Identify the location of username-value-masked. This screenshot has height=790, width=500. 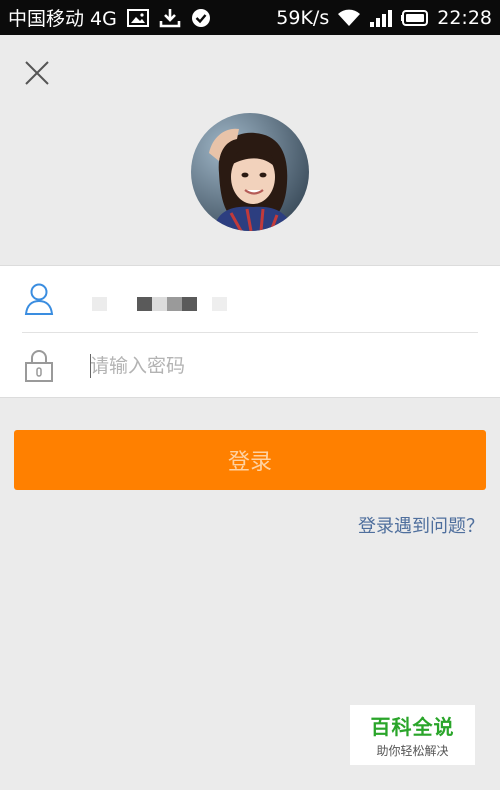
(159, 304).